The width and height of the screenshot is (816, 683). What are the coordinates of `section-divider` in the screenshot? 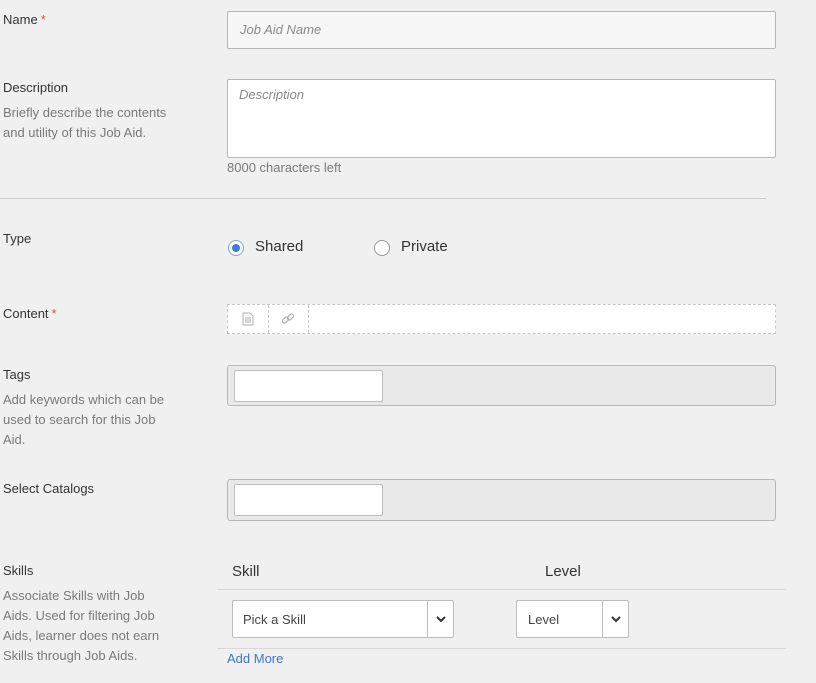 It's located at (383, 198).